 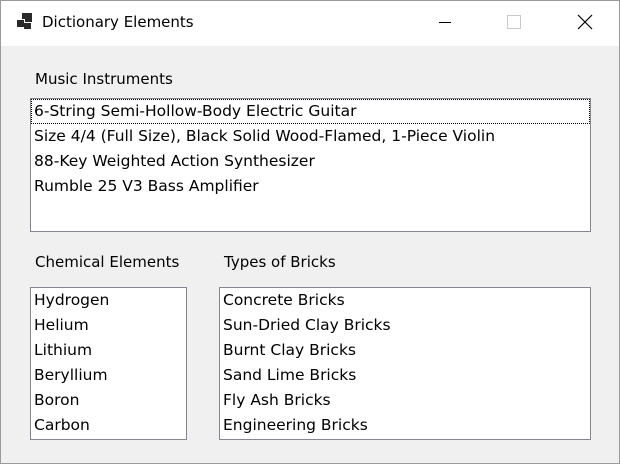 I want to click on list-item: Sun-Dried Clay Bricks, so click(x=405, y=325).